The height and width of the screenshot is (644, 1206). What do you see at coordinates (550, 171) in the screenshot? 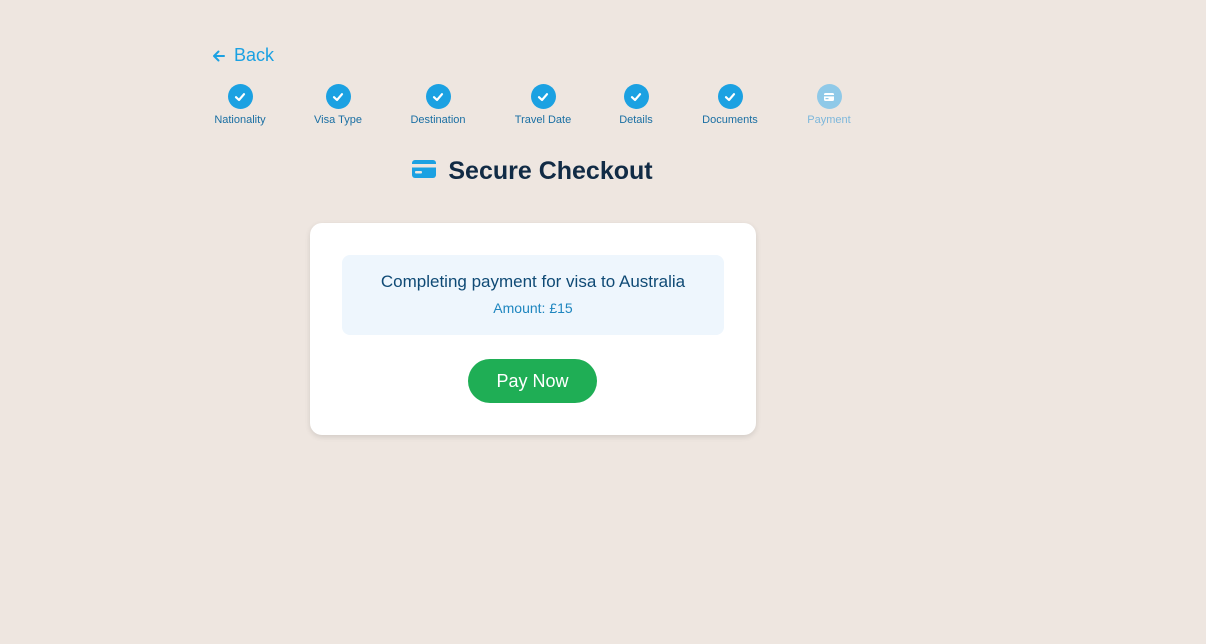
I see `page-title: Secure Checkout` at bounding box center [550, 171].